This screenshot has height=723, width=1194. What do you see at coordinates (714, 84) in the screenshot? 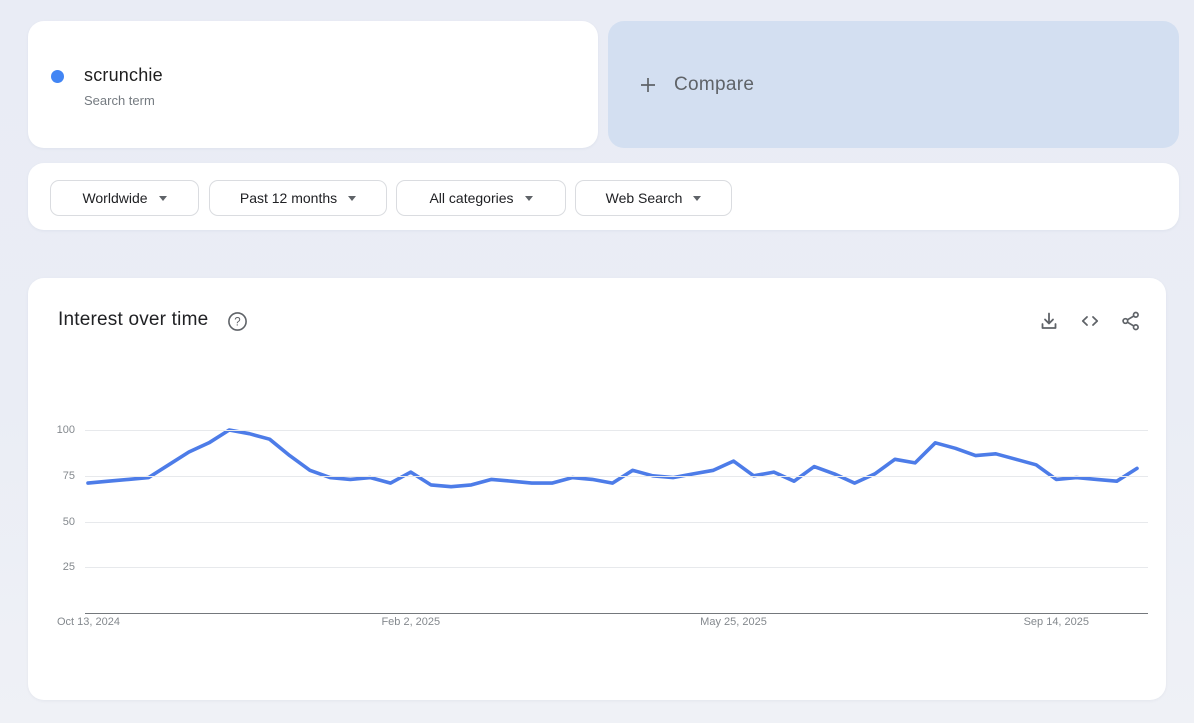
I see `compare-label: Compare` at bounding box center [714, 84].